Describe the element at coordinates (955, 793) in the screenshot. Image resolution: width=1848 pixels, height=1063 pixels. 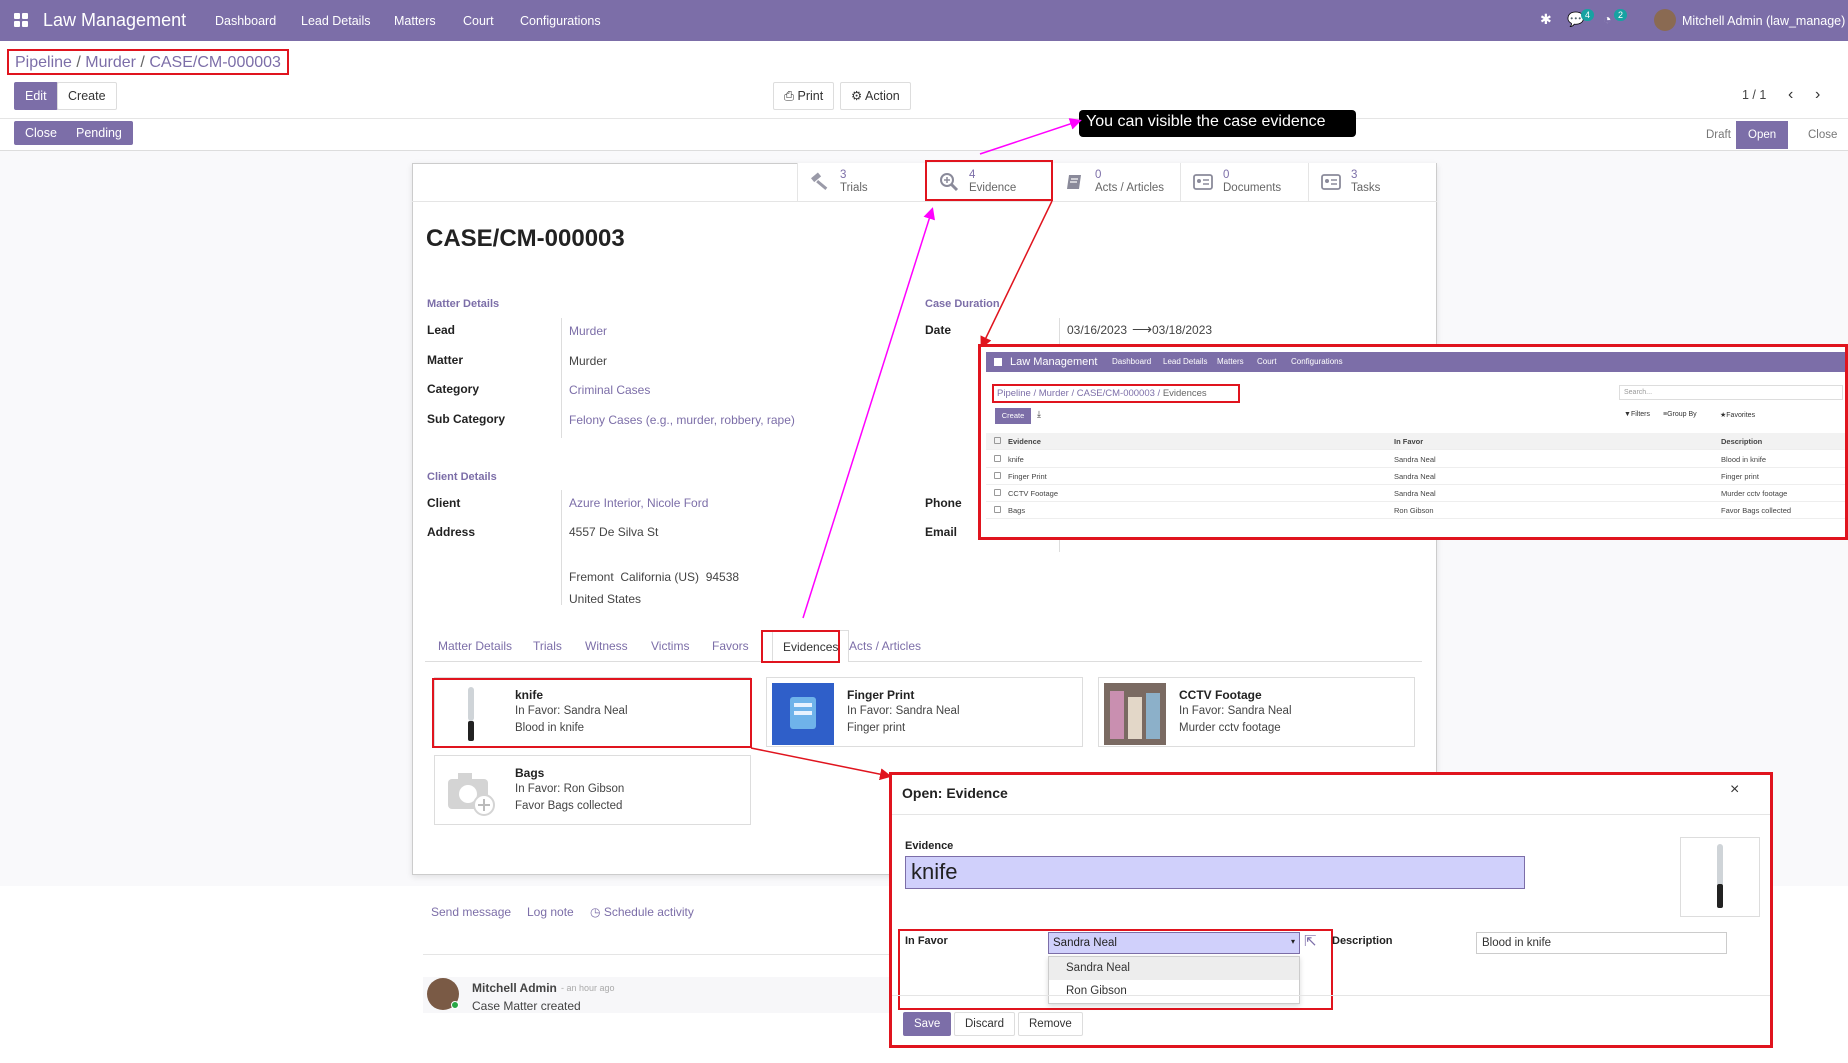
I see `modal-title: Open: Evidence` at that location.